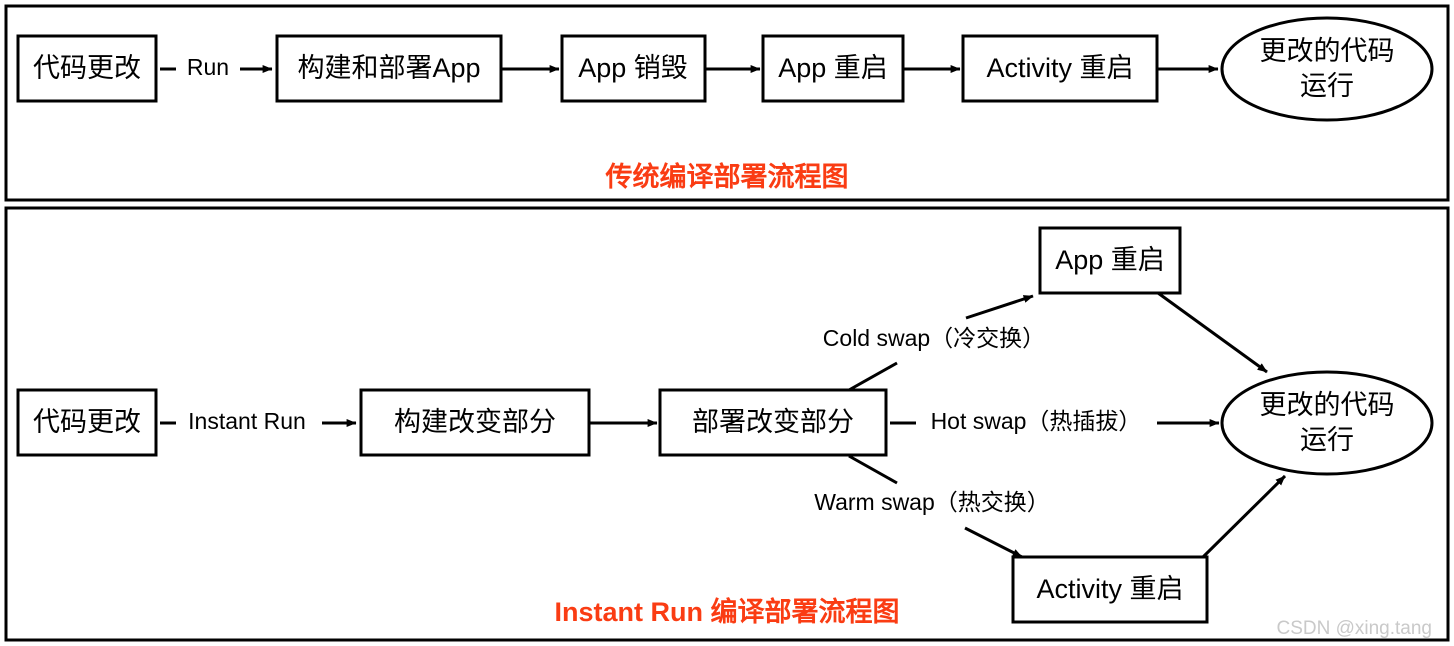 Image resolution: width=1454 pixels, height=646 pixels. I want to click on node-t-code-running-ellipse, so click(1327, 69).